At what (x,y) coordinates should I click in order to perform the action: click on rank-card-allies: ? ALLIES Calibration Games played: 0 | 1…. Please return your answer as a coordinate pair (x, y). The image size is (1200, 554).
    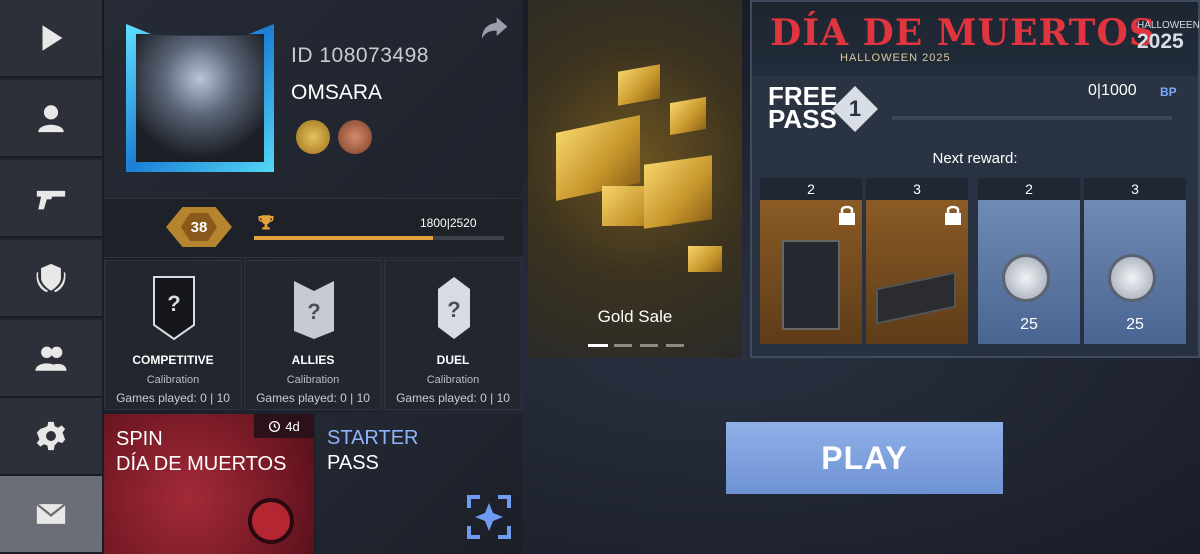
    Looking at the image, I should click on (313, 335).